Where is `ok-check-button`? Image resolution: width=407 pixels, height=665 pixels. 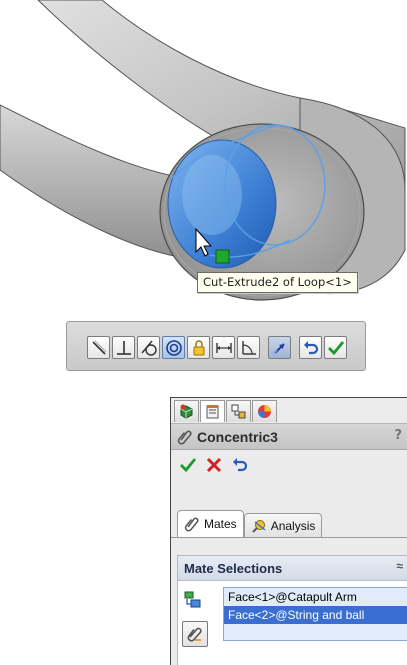
ok-check-button is located at coordinates (335, 347).